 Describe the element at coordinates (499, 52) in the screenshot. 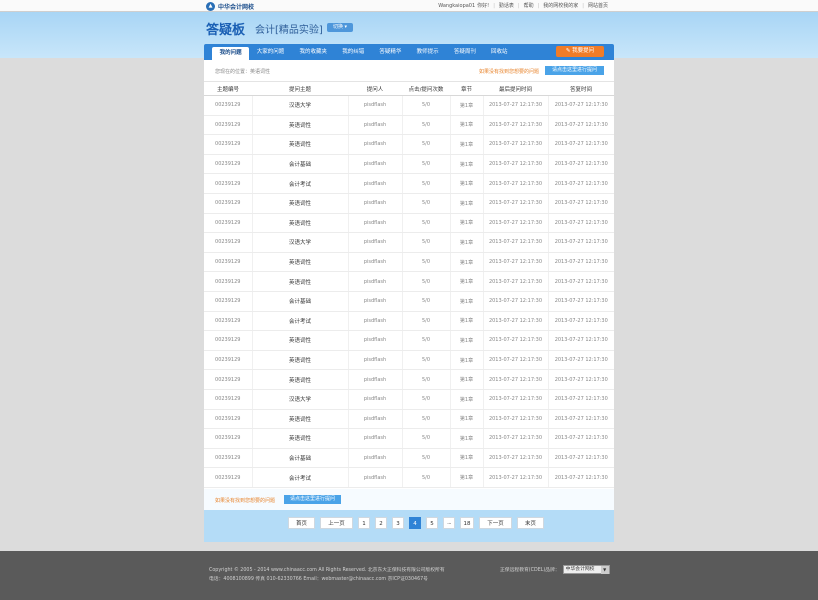

I see `tab-recycle-bin: 回收站` at that location.